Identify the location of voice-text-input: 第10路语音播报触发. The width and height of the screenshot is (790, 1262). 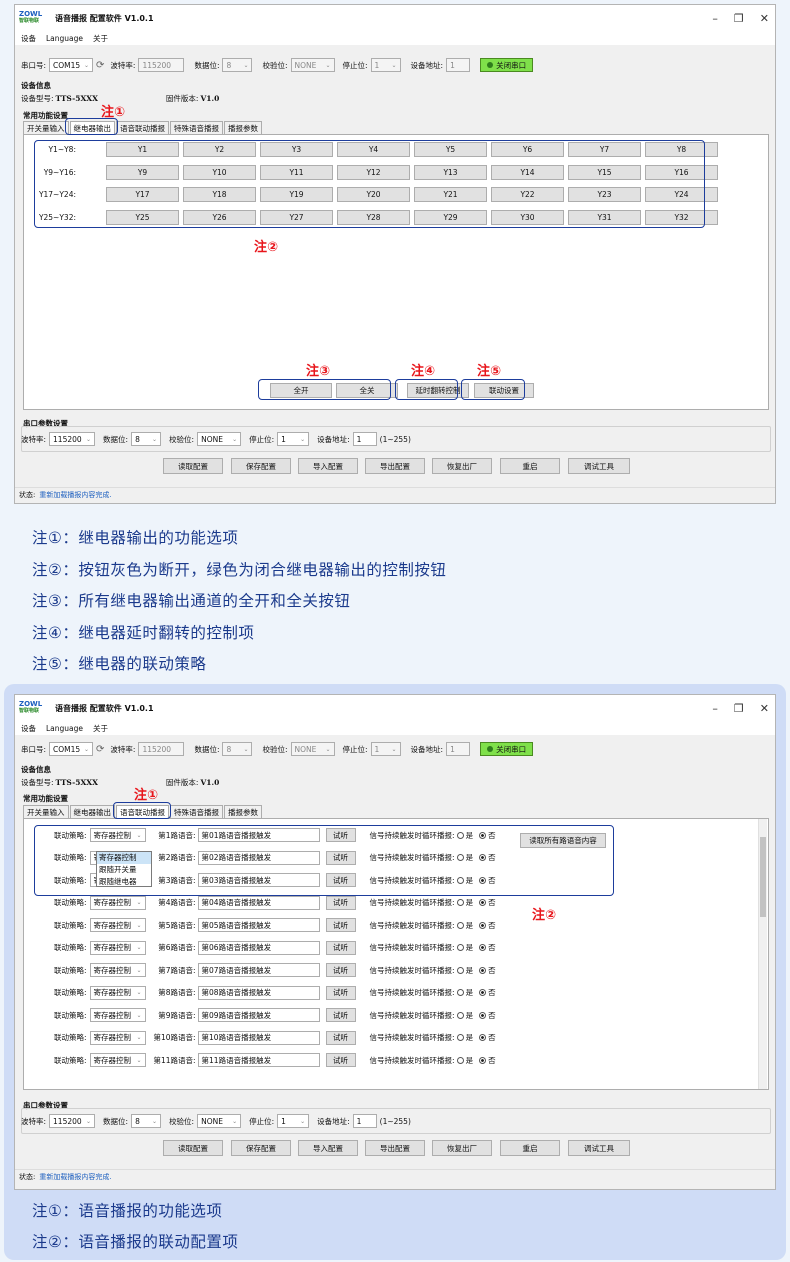
(258, 1037).